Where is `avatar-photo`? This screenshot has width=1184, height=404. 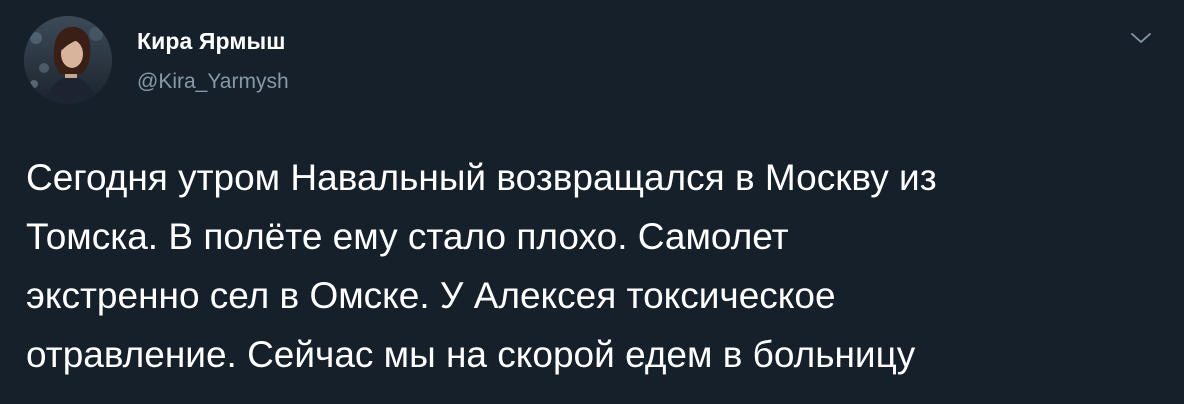
avatar-photo is located at coordinates (68, 60).